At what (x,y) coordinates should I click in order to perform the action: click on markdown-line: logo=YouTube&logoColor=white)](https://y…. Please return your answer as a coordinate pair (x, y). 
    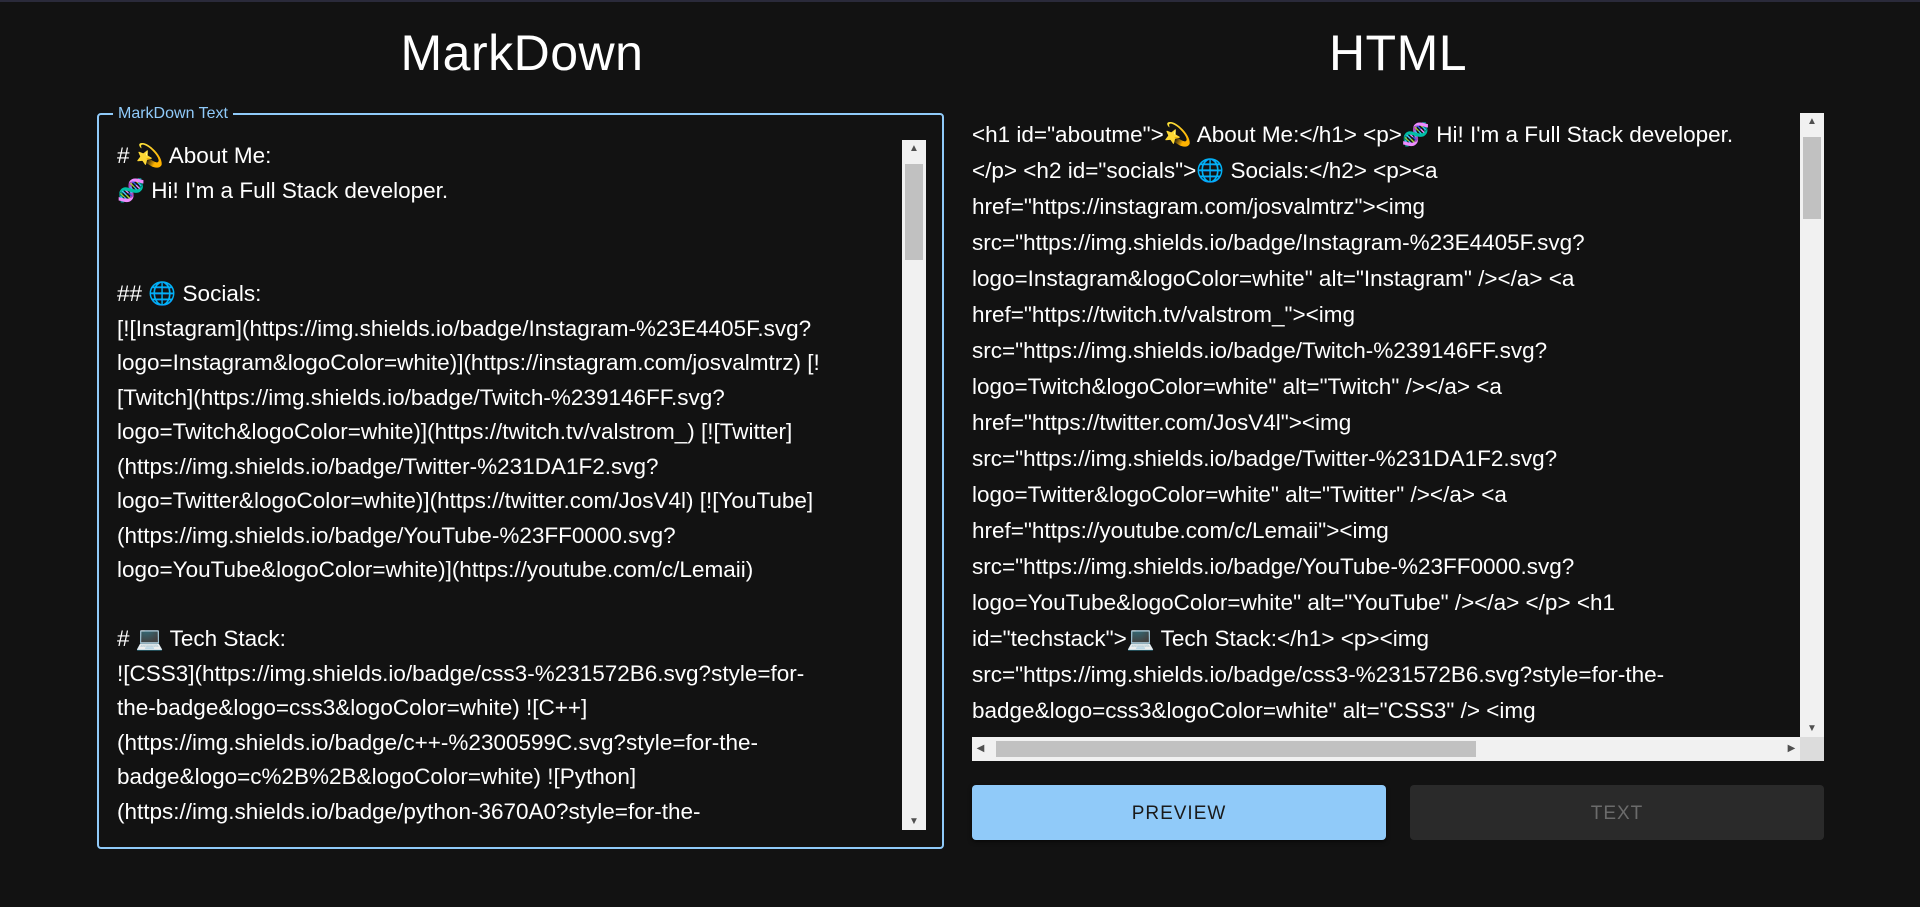
    Looking at the image, I should click on (435, 569).